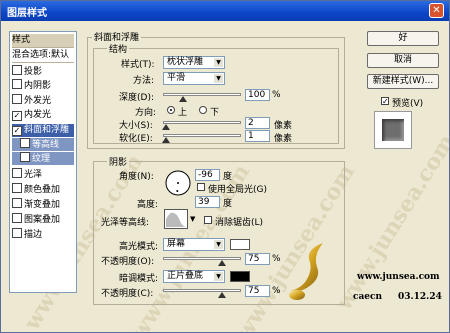  What do you see at coordinates (215, 113) in the screenshot?
I see `direction-down-label: 下` at bounding box center [215, 113].